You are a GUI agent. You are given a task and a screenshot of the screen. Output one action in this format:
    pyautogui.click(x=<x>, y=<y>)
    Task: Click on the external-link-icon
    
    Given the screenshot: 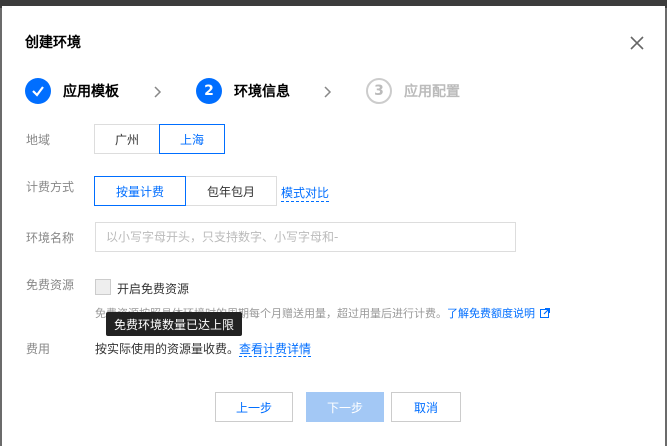 What is the action you would take?
    pyautogui.click(x=545, y=313)
    